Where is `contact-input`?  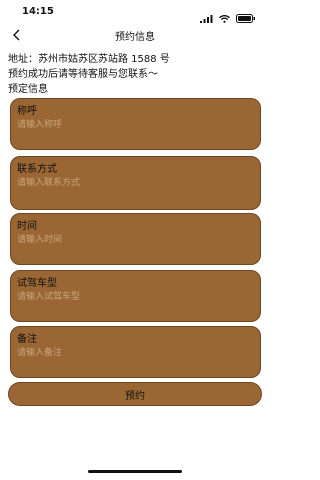 contact-input is located at coordinates (127, 183).